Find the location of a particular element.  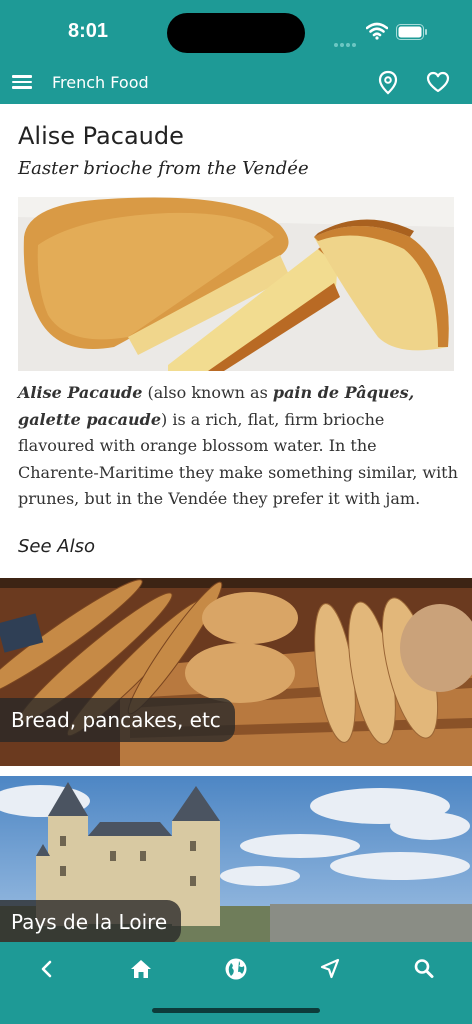

app-header: French Food is located at coordinates (236, 83).